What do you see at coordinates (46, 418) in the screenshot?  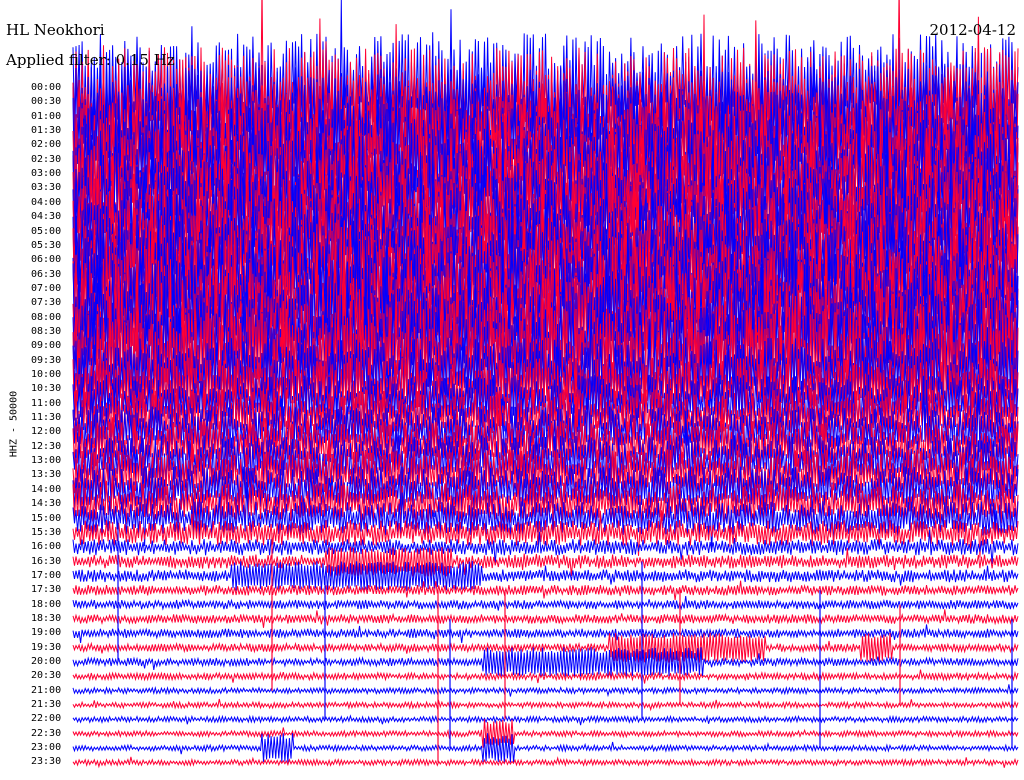 I see `tick-label: 11:30` at bounding box center [46, 418].